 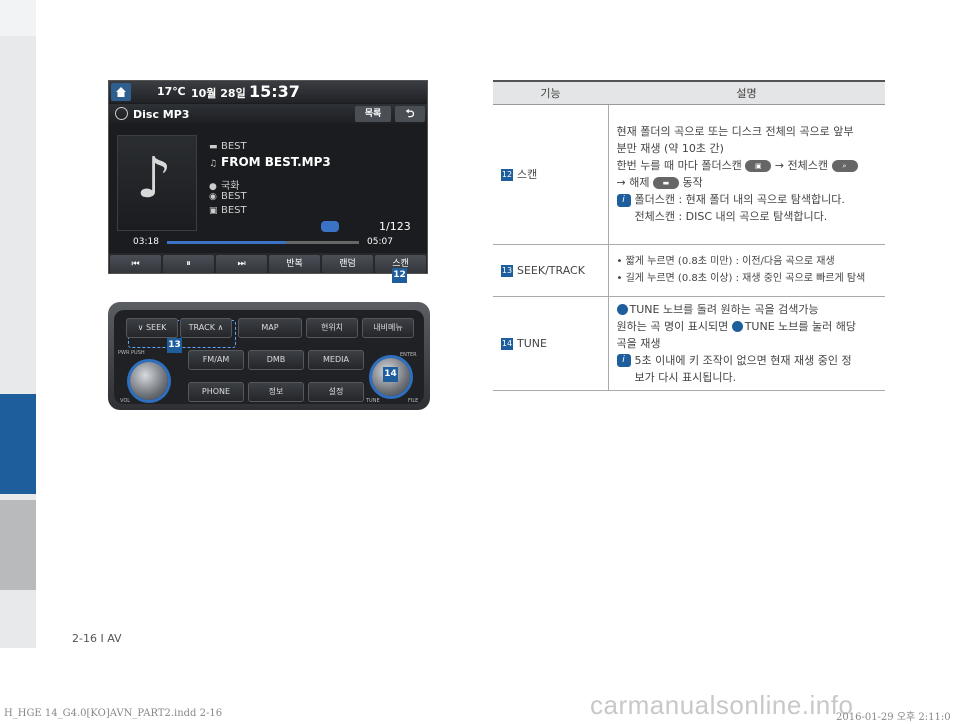 I want to click on scan-off-icon: ▬, so click(x=665, y=183).